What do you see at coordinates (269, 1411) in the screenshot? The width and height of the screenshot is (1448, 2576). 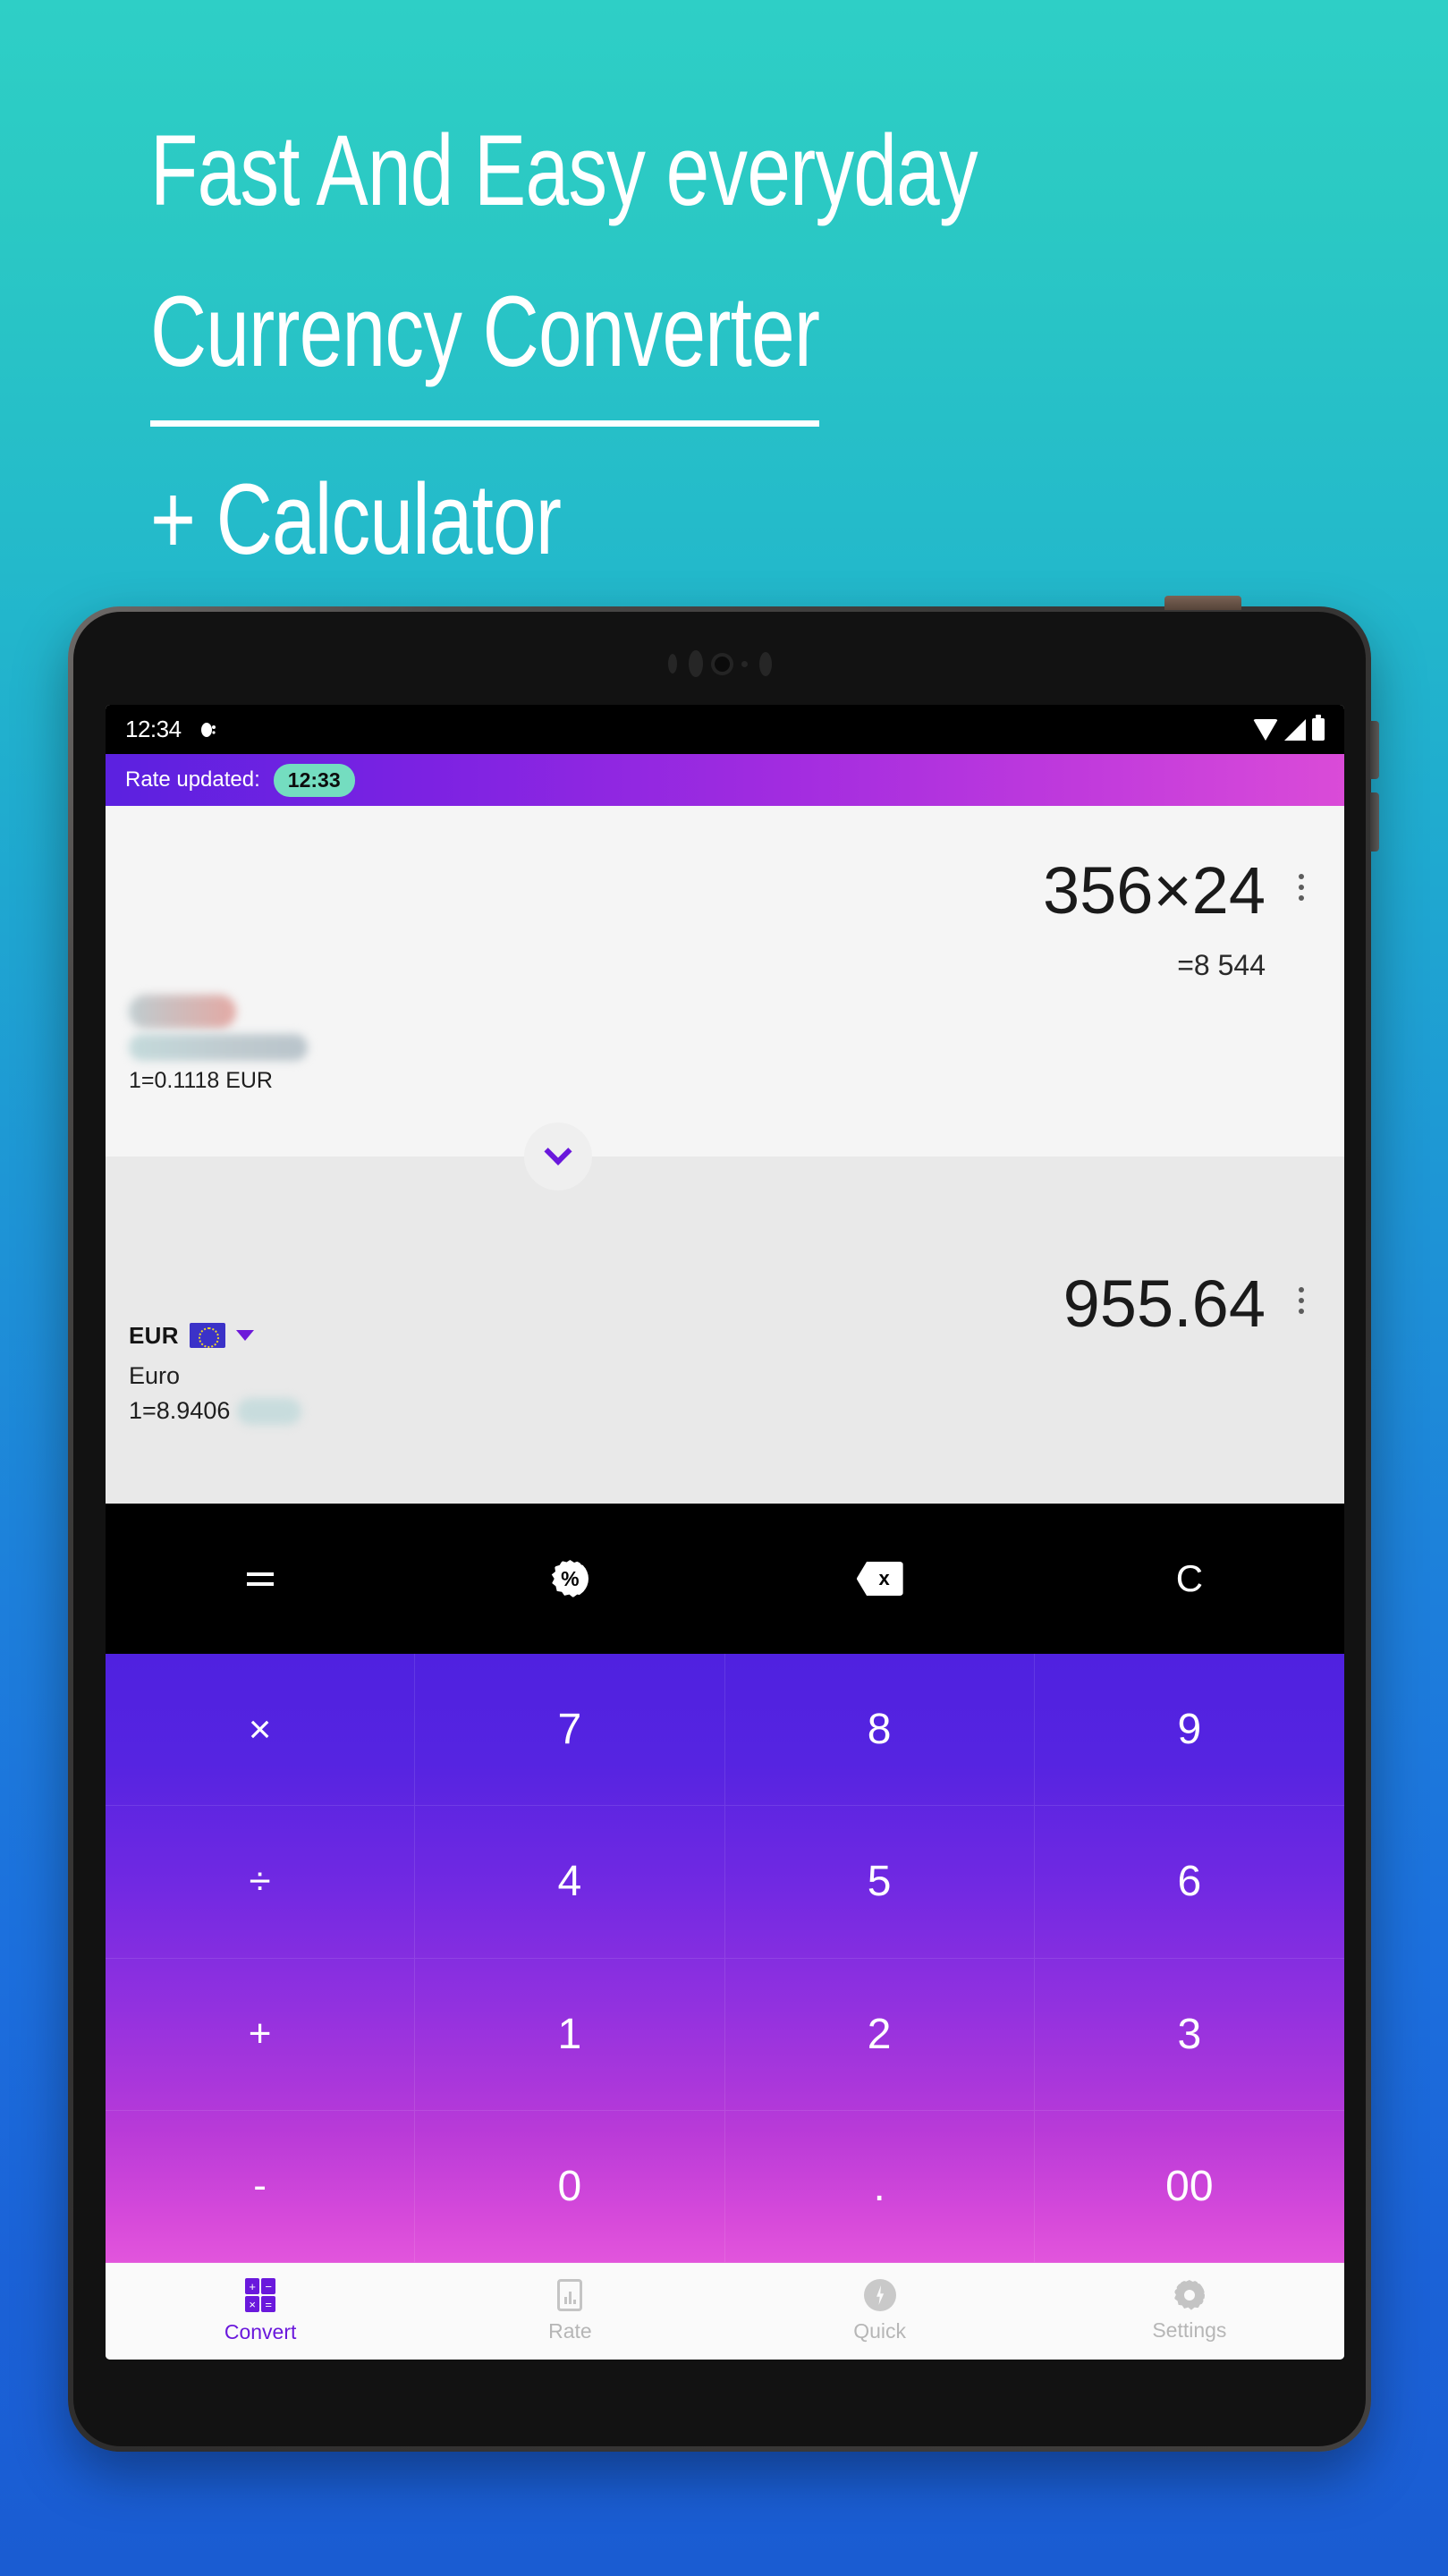 I see `target-rate-suffix-redacted` at bounding box center [269, 1411].